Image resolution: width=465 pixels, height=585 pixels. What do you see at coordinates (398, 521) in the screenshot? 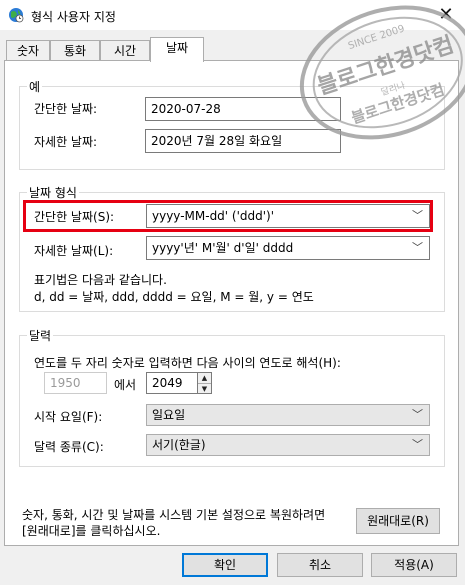
I see `reset-button: 원래대로(R)` at bounding box center [398, 521].